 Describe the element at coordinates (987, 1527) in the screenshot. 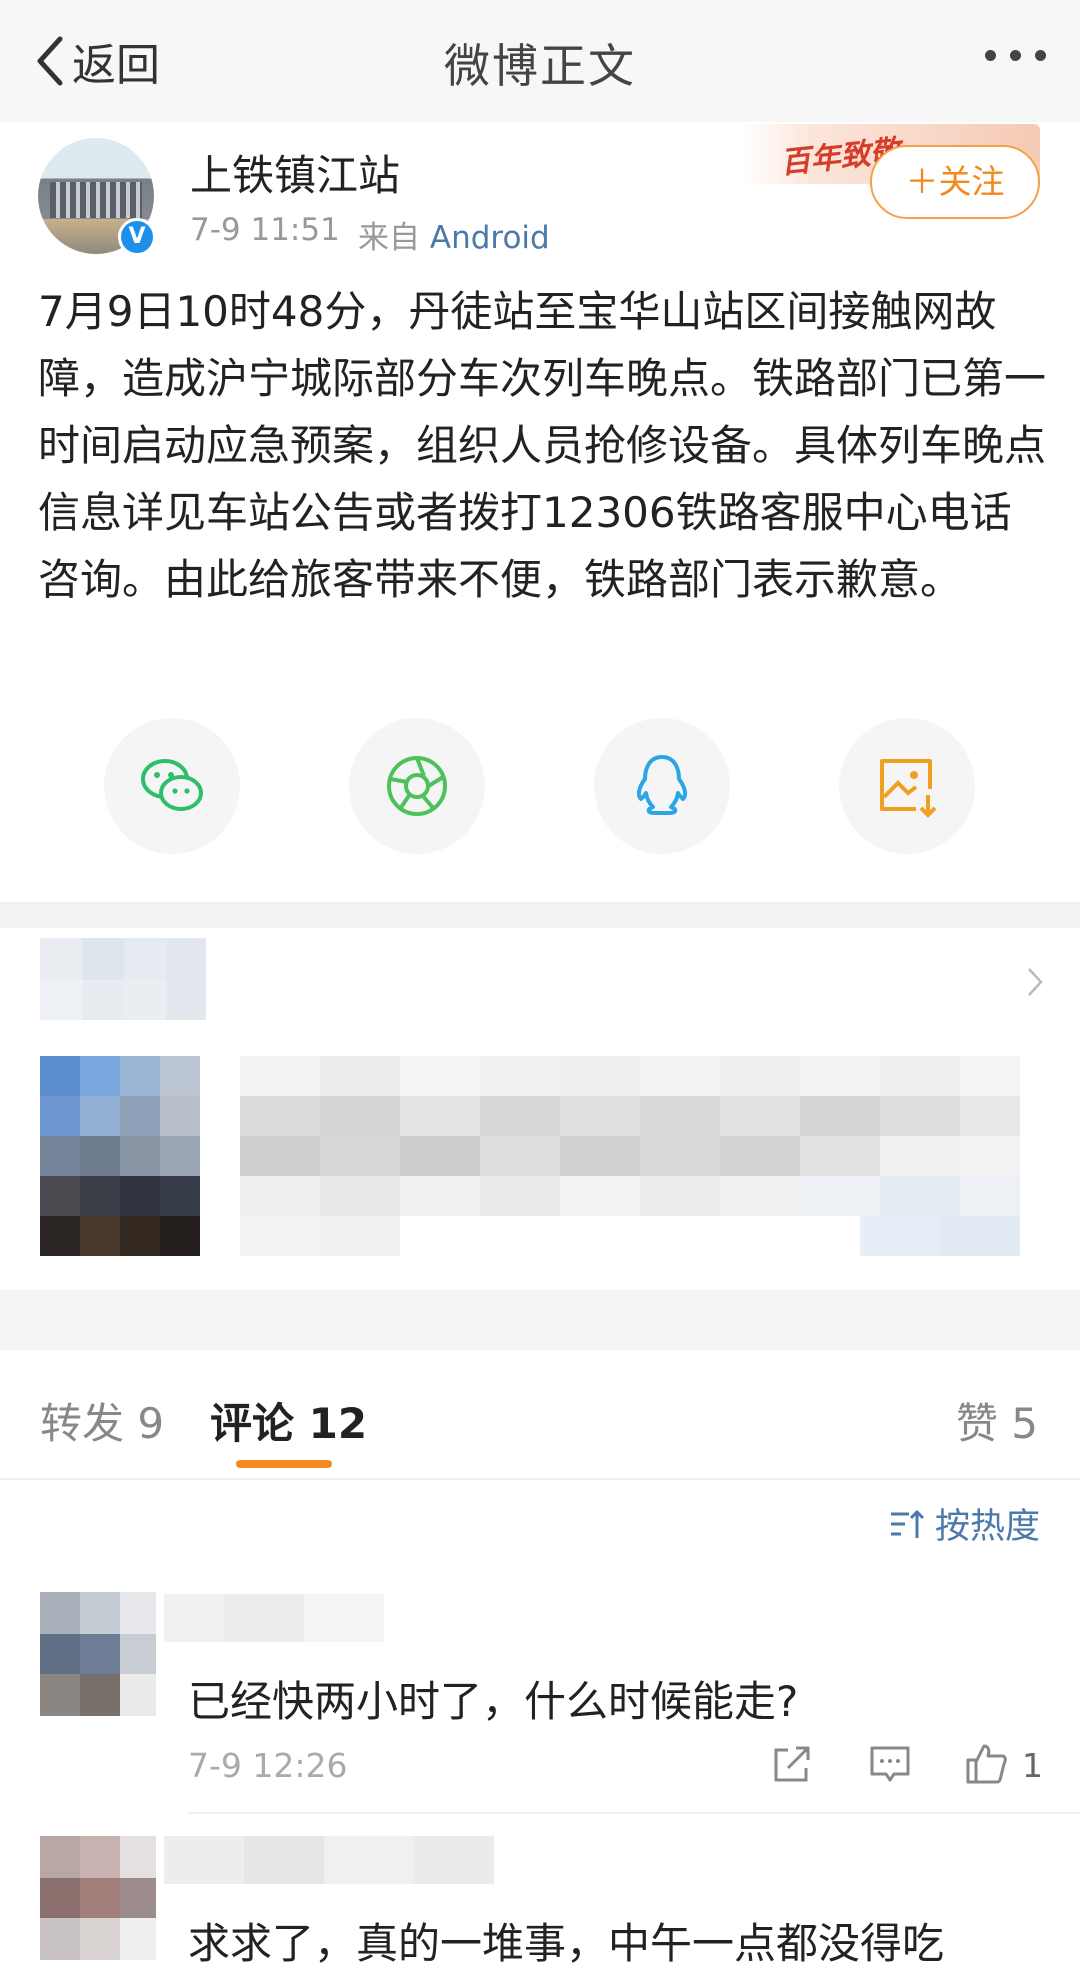

I see `sort-label: 按热度` at that location.